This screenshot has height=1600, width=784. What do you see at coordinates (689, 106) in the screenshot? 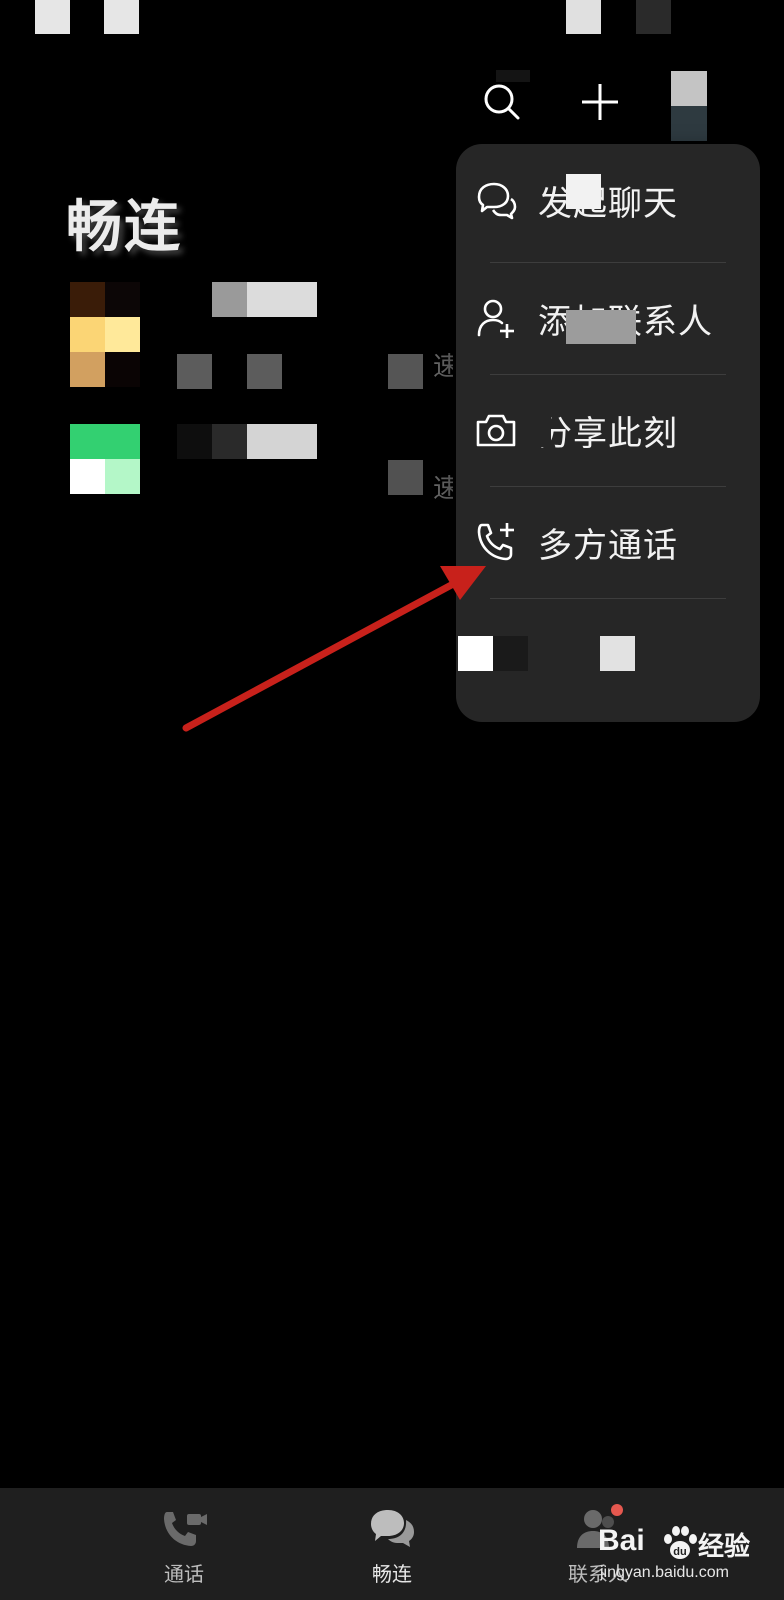
I see `more-button` at bounding box center [689, 106].